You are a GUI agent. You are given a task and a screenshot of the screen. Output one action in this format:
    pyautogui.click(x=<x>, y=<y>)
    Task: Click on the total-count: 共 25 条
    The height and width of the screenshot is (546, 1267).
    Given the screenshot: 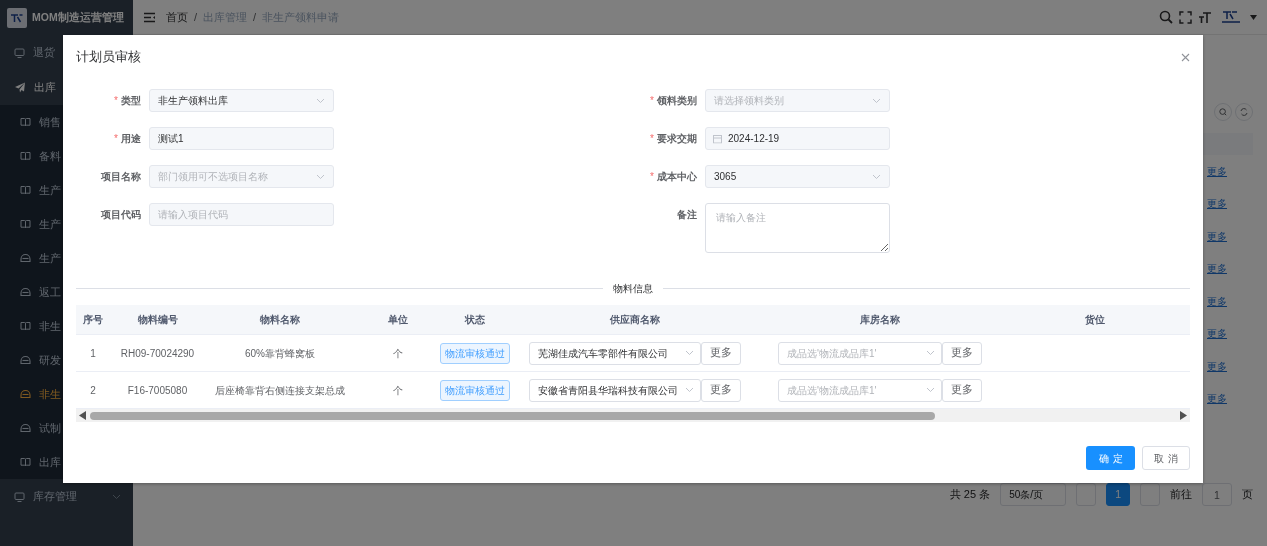 What is the action you would take?
    pyautogui.click(x=970, y=495)
    